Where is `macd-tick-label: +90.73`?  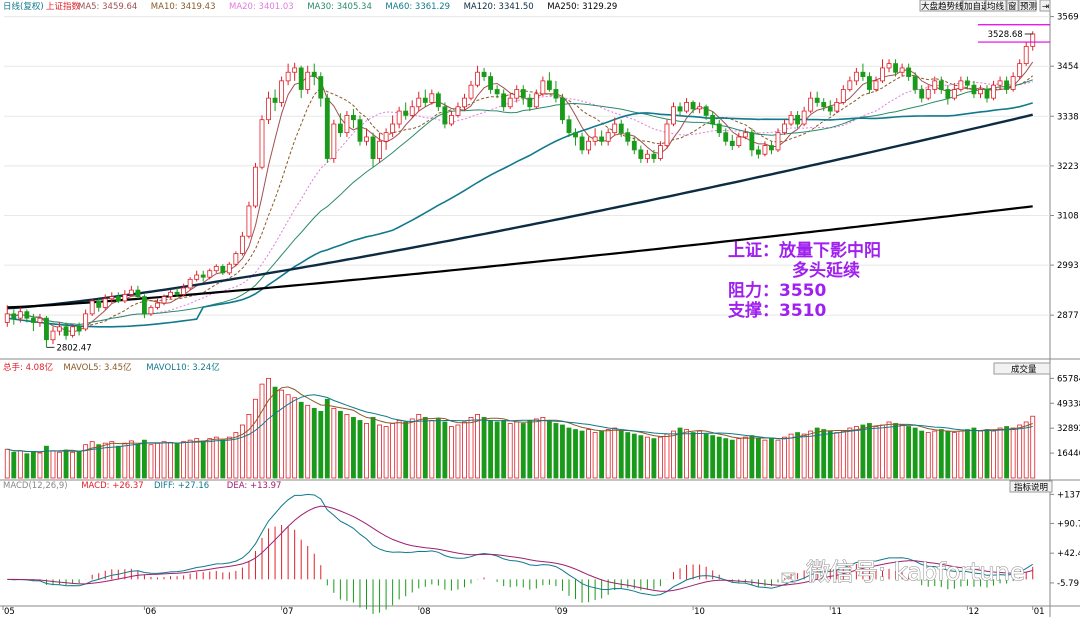
macd-tick-label: +90.73 is located at coordinates (1068, 524).